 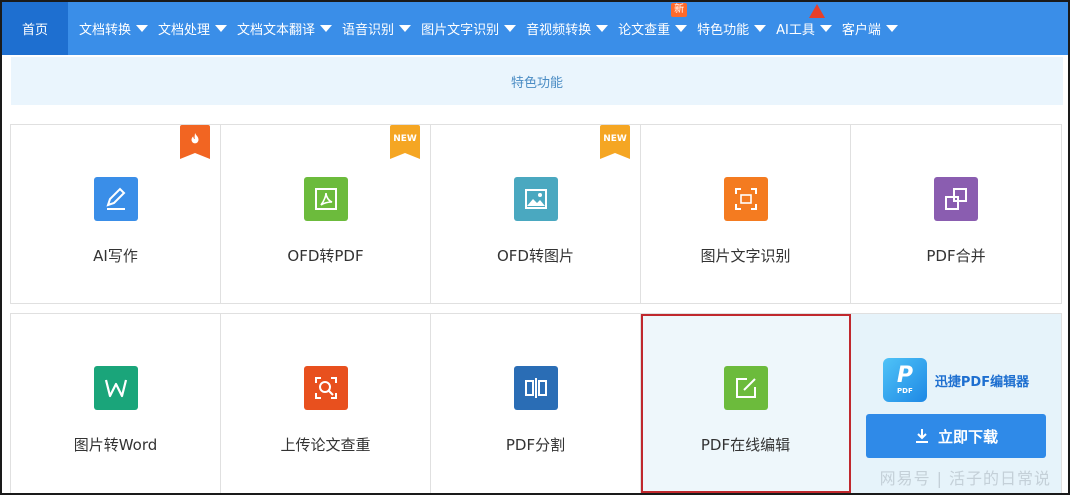 I want to click on feature-ai-writing: AI写作, so click(x=116, y=214).